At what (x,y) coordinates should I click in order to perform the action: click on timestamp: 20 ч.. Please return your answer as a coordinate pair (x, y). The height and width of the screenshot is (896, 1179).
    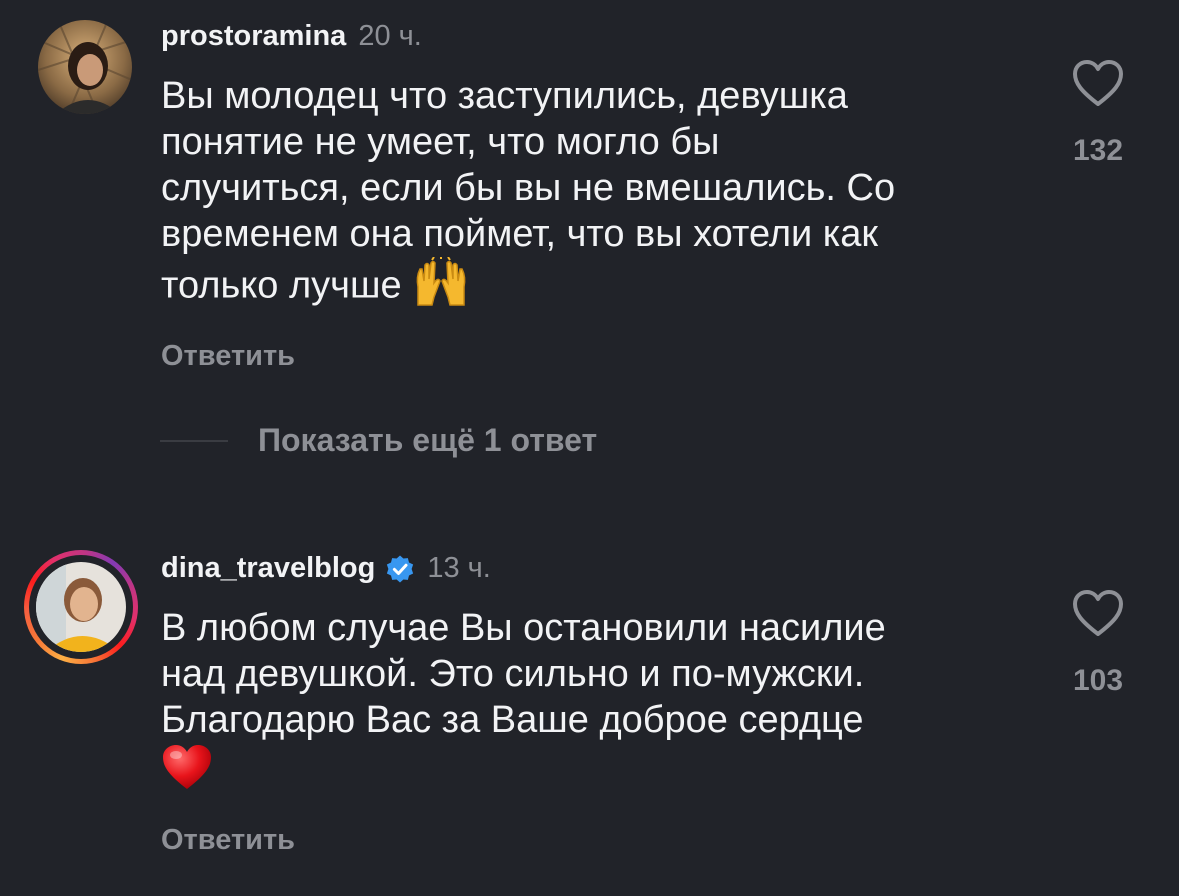
    Looking at the image, I should click on (390, 36).